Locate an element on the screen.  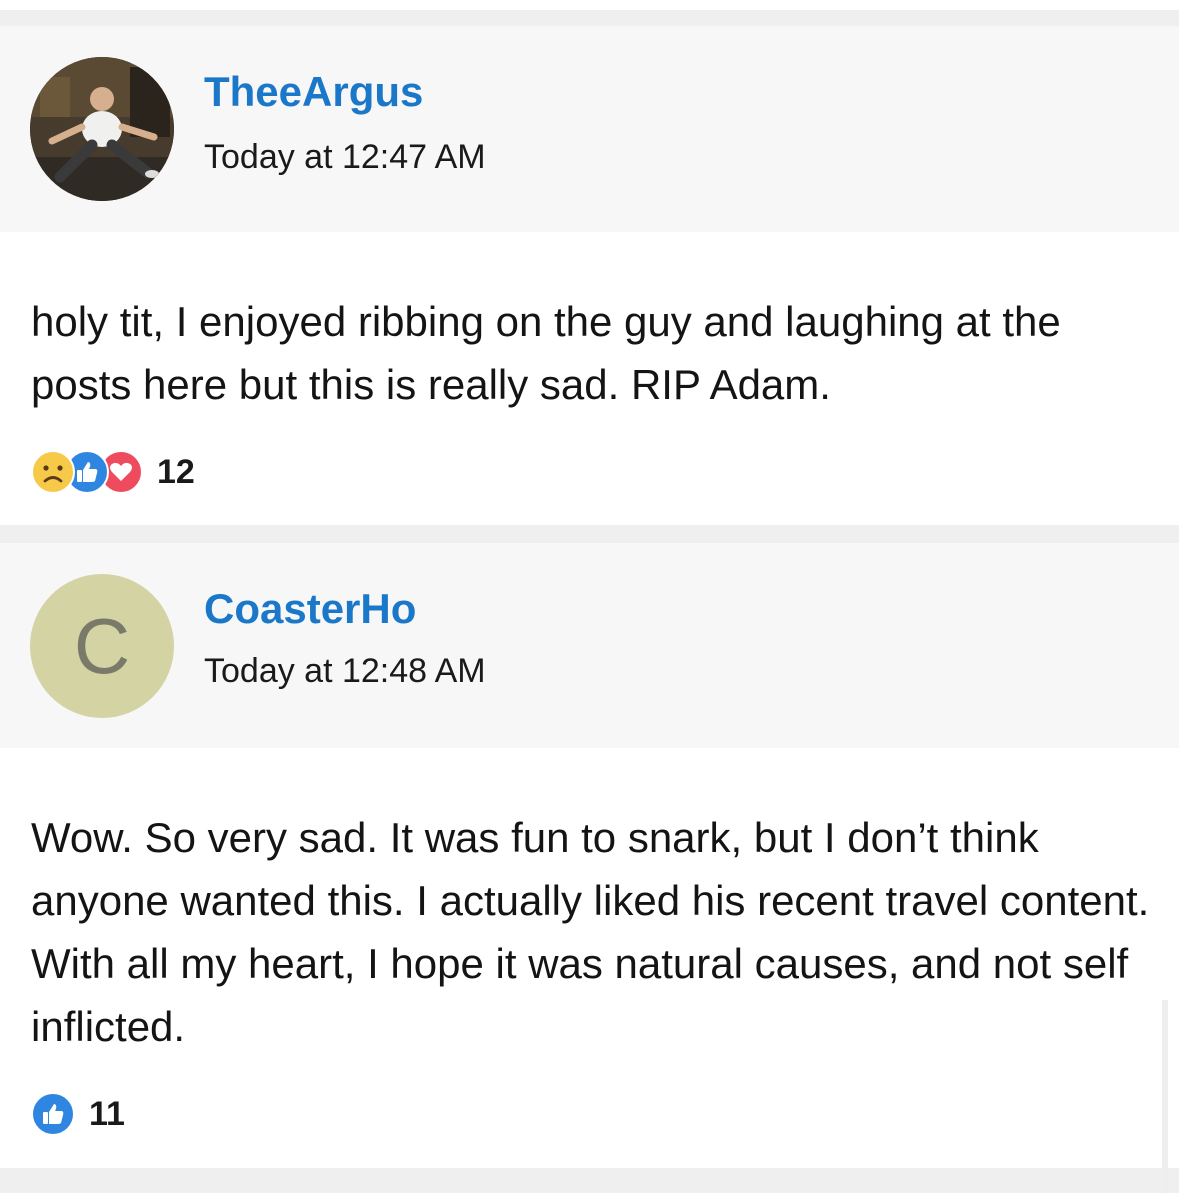
scrollbar is located at coordinates (1165, 1096).